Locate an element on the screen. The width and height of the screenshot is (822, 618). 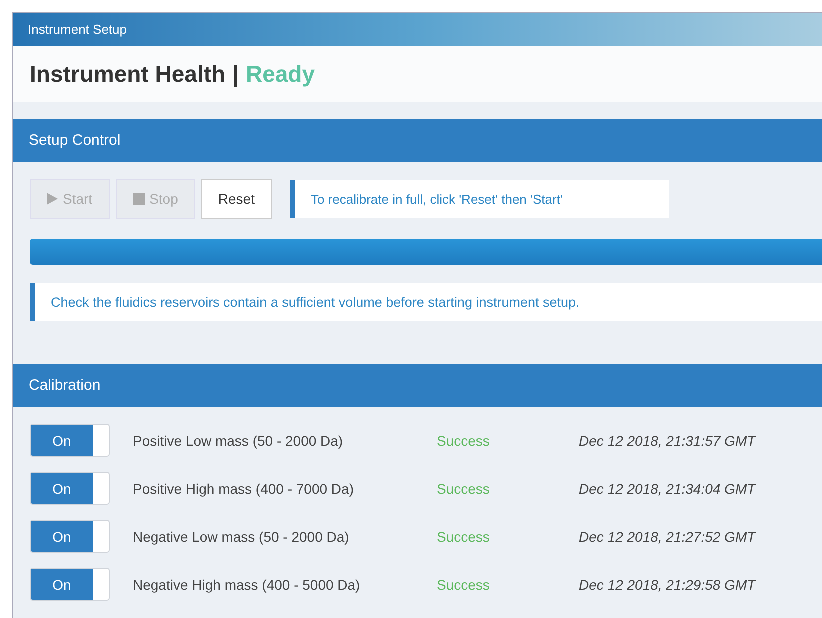
window-title: Instrument Setup is located at coordinates (77, 29).